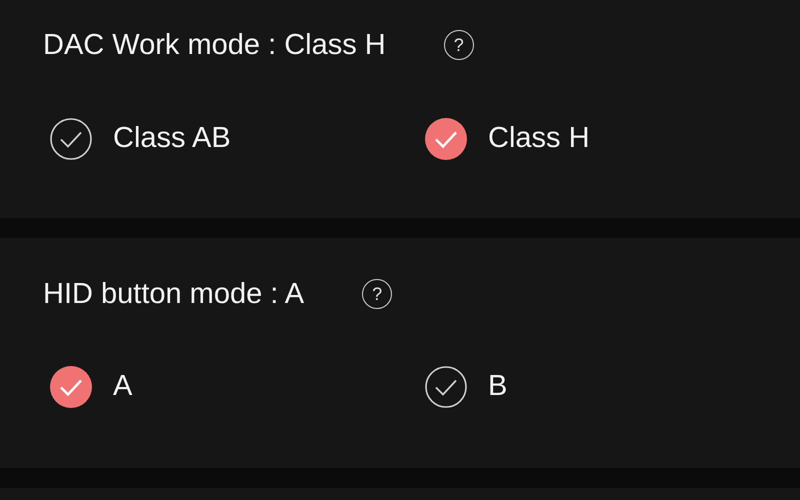 The height and width of the screenshot is (500, 800). Describe the element at coordinates (122, 386) in the screenshot. I see `option-label: A` at that location.